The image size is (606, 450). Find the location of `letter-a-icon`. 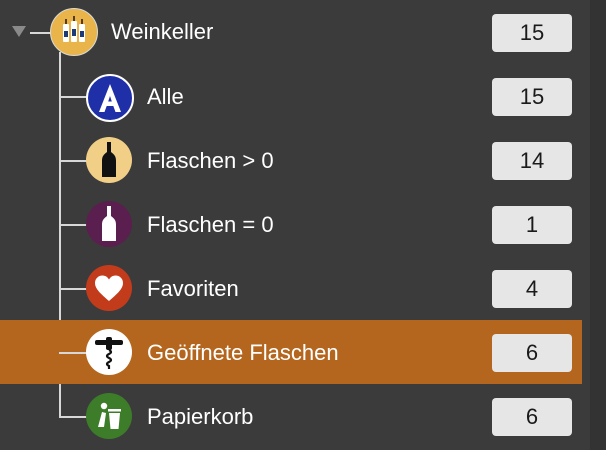

letter-a-icon is located at coordinates (110, 98).